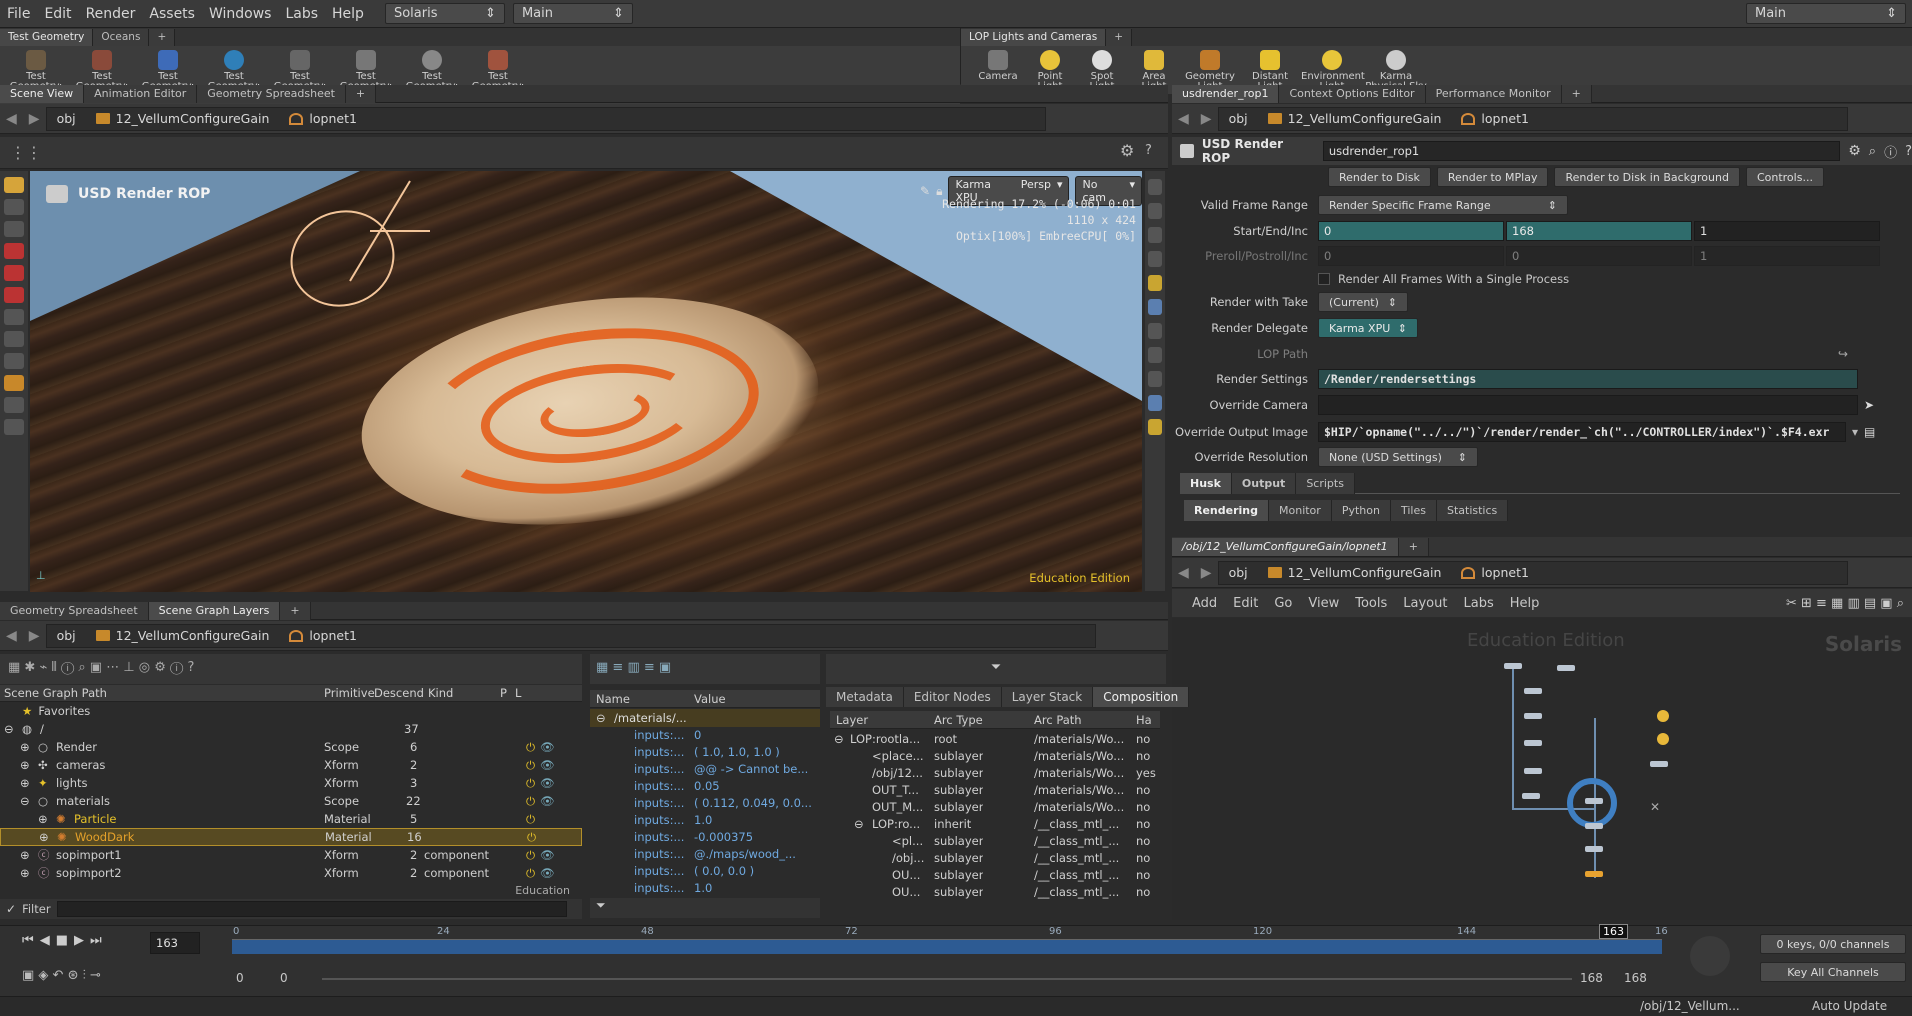 The height and width of the screenshot is (1016, 1912). I want to click on network-tools-icon: ✂ ⊞ ≡ ▦ ▥ ▤ ▣ ⌕, so click(1849, 603).